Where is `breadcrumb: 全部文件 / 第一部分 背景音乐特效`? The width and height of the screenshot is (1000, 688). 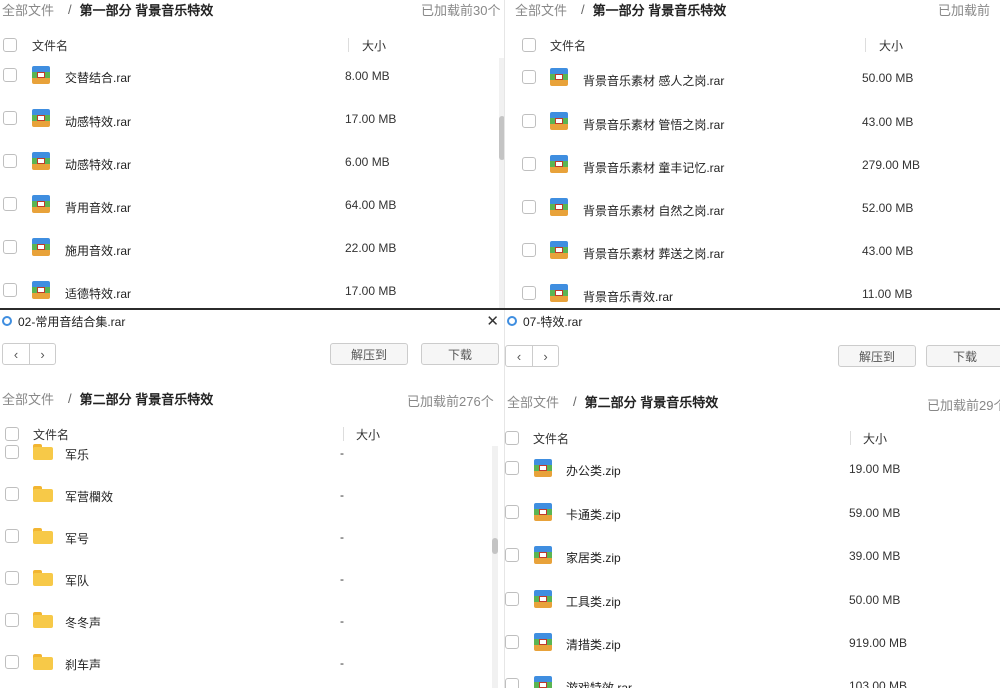
breadcrumb: 全部文件 / 第一部分 背景音乐特效 is located at coordinates (619, 9).